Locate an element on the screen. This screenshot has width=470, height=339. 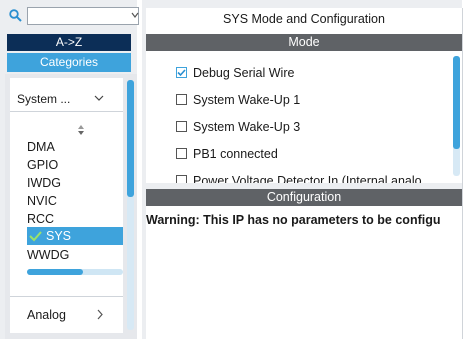
group-label-analog: Analog is located at coordinates (46, 315).